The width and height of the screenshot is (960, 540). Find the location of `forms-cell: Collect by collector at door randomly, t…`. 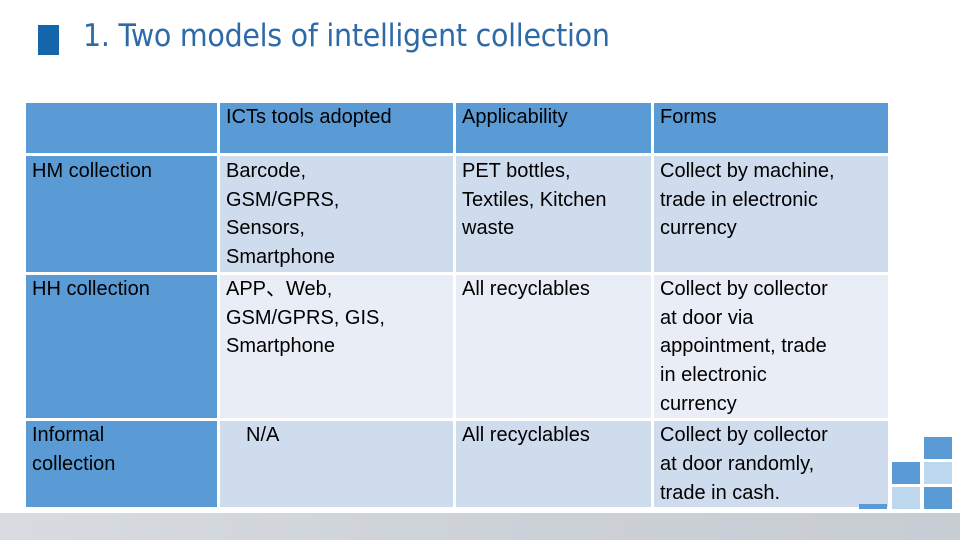

forms-cell: Collect by collector at door randomly, t… is located at coordinates (771, 464).